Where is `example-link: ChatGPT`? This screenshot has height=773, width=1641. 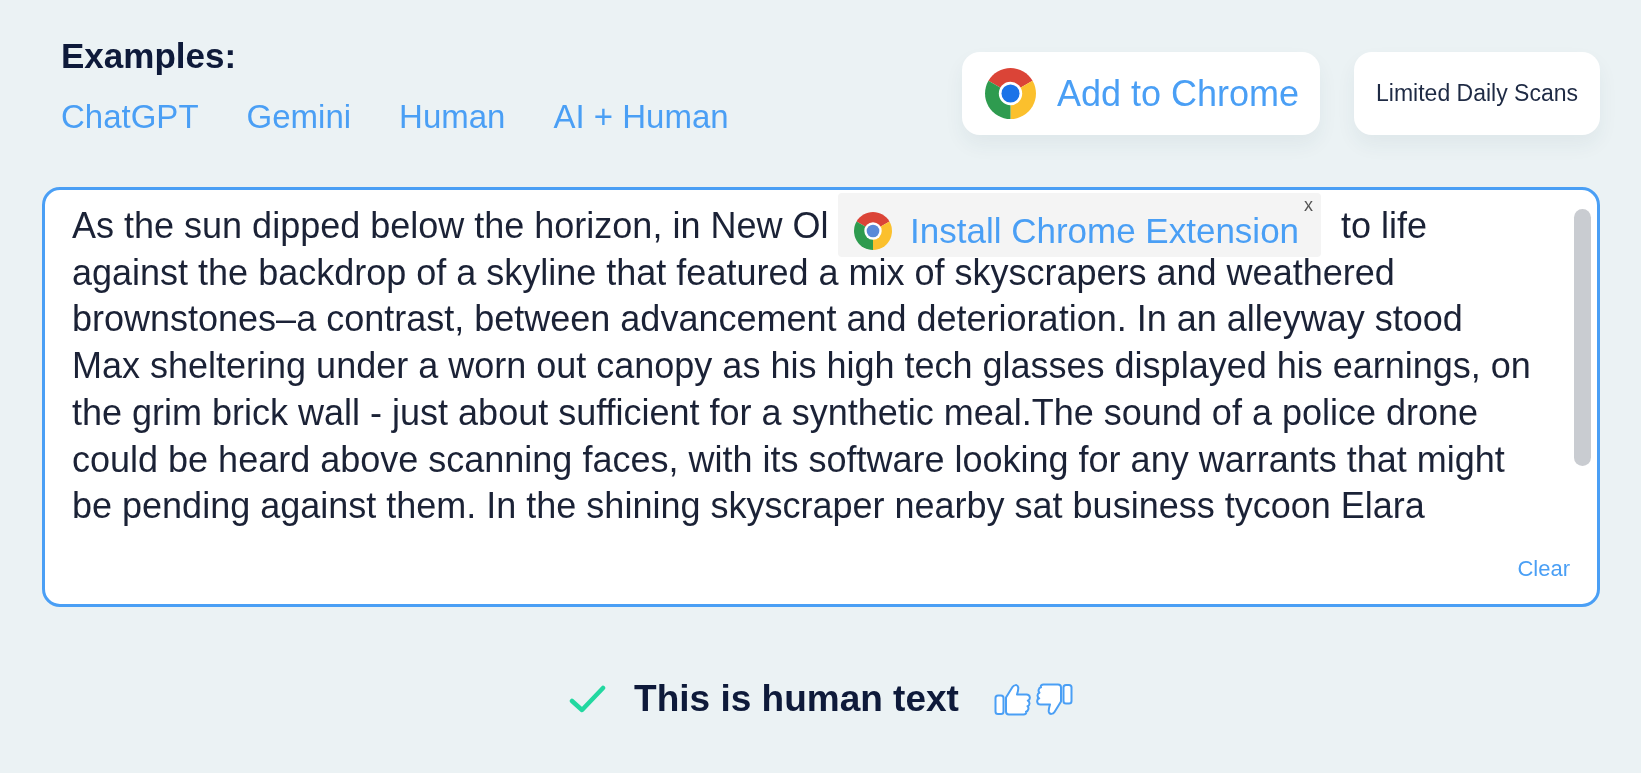 example-link: ChatGPT is located at coordinates (130, 117).